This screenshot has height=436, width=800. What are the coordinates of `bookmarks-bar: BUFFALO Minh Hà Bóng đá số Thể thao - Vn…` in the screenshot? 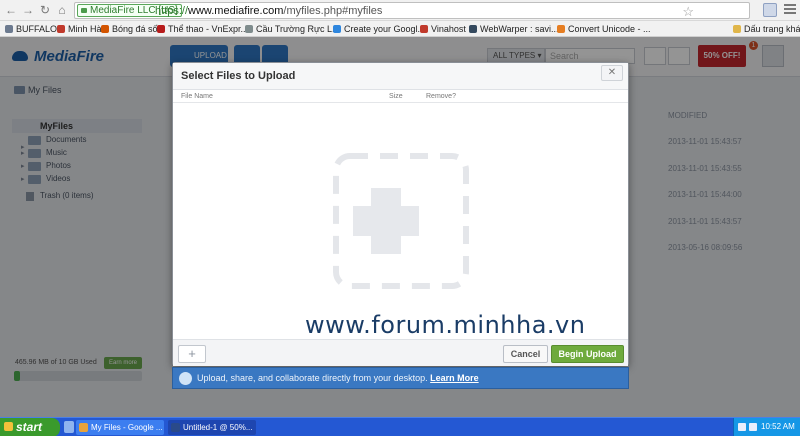 It's located at (400, 29).